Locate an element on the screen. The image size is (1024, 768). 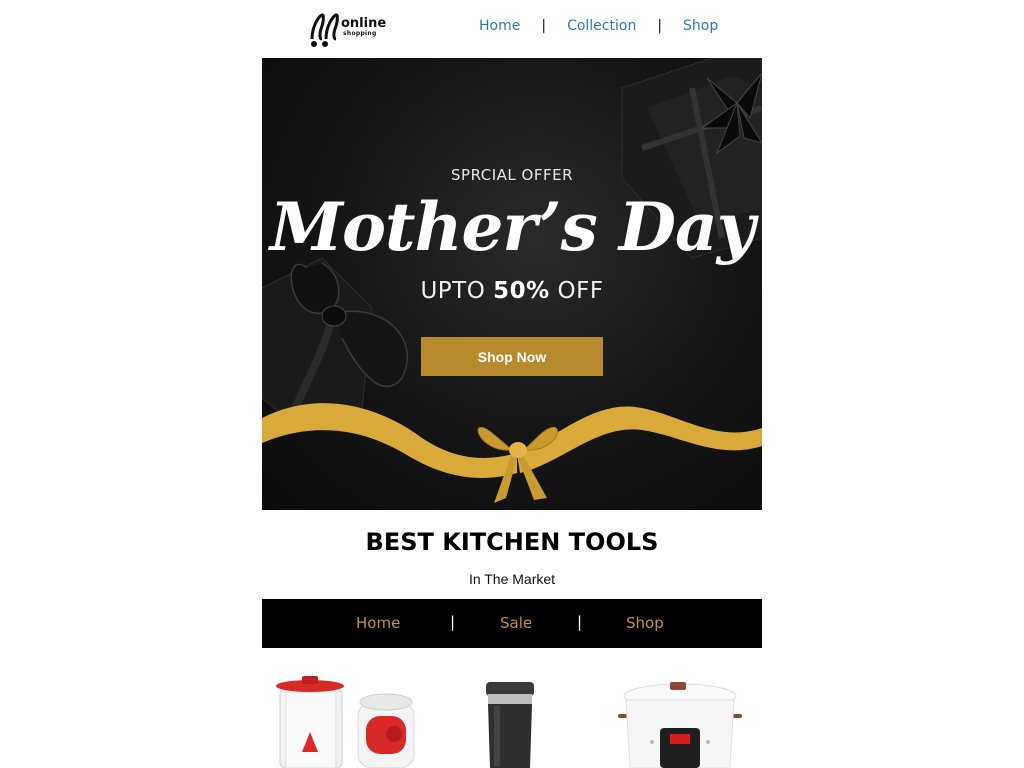
product-travel-mug is located at coordinates (512, 720).